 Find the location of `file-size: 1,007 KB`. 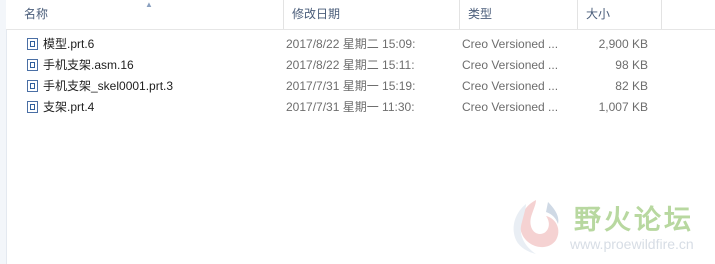

file-size: 1,007 KB is located at coordinates (623, 107).